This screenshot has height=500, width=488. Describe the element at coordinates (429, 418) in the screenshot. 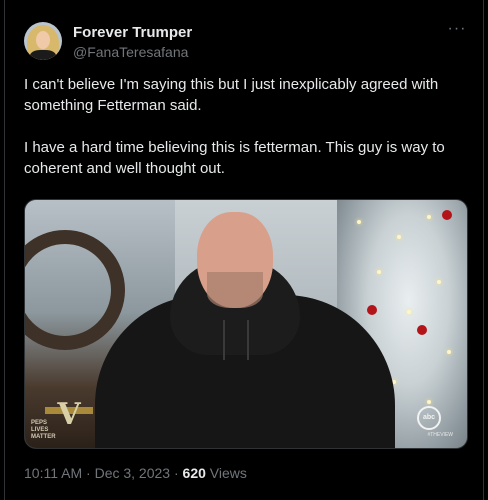

I see `network-logo: abc` at that location.